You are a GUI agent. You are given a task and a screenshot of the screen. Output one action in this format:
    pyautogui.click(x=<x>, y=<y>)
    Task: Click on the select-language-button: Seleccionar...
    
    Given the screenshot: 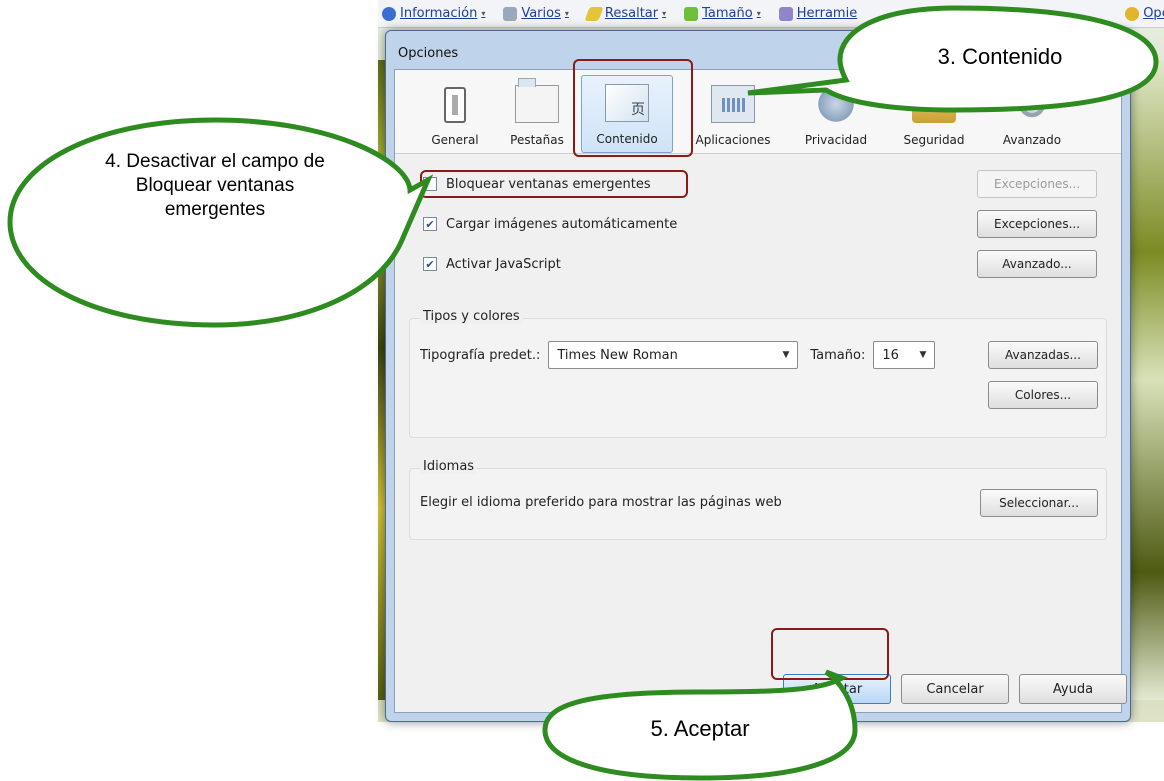 What is the action you would take?
    pyautogui.click(x=1039, y=503)
    